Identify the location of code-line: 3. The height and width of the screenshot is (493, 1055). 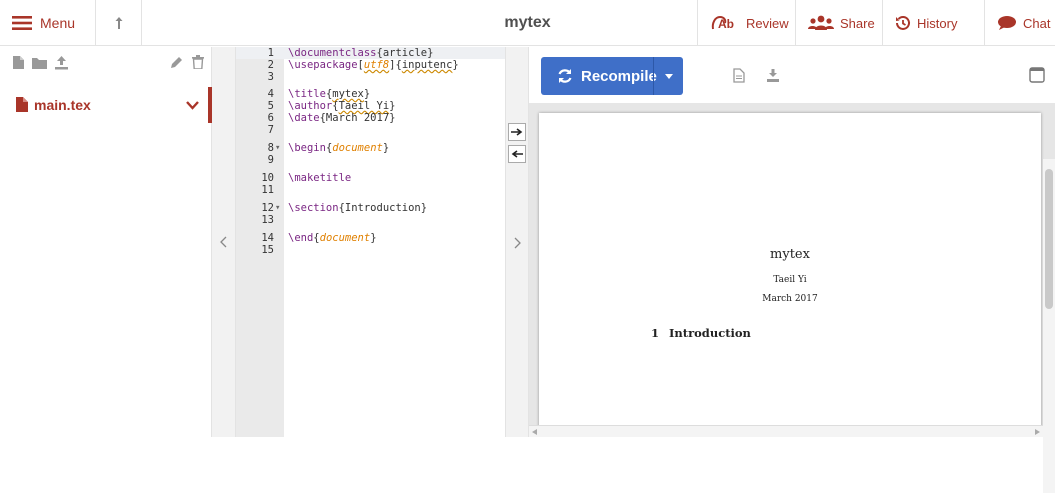
(370, 77).